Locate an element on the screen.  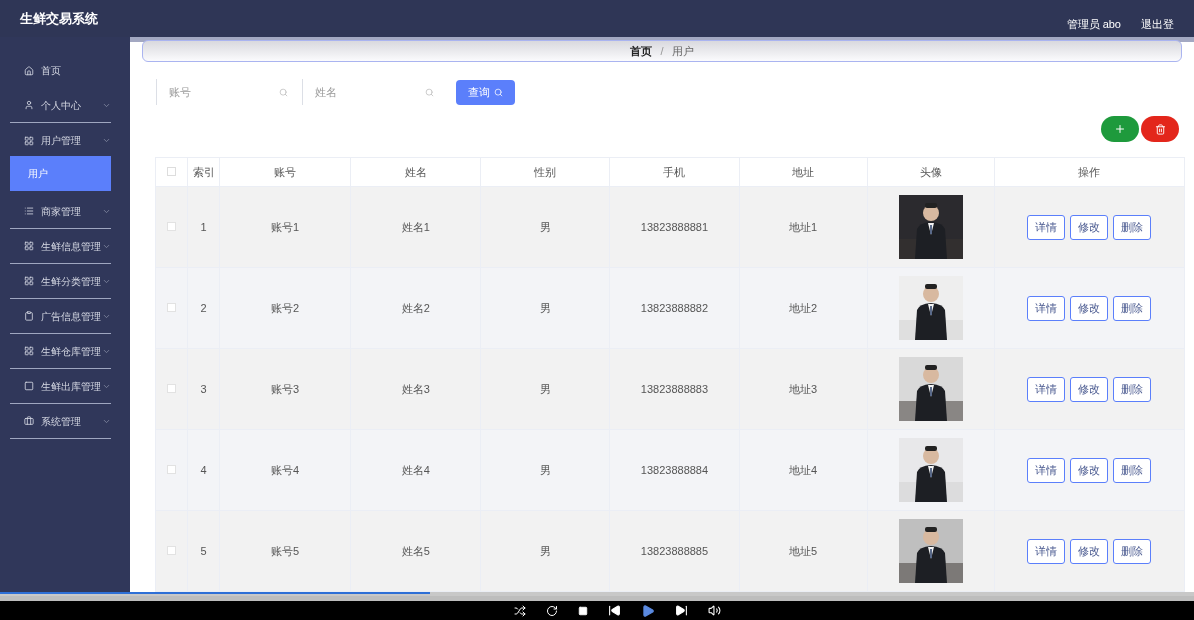
briefcase-icon is located at coordinates (29, 421).